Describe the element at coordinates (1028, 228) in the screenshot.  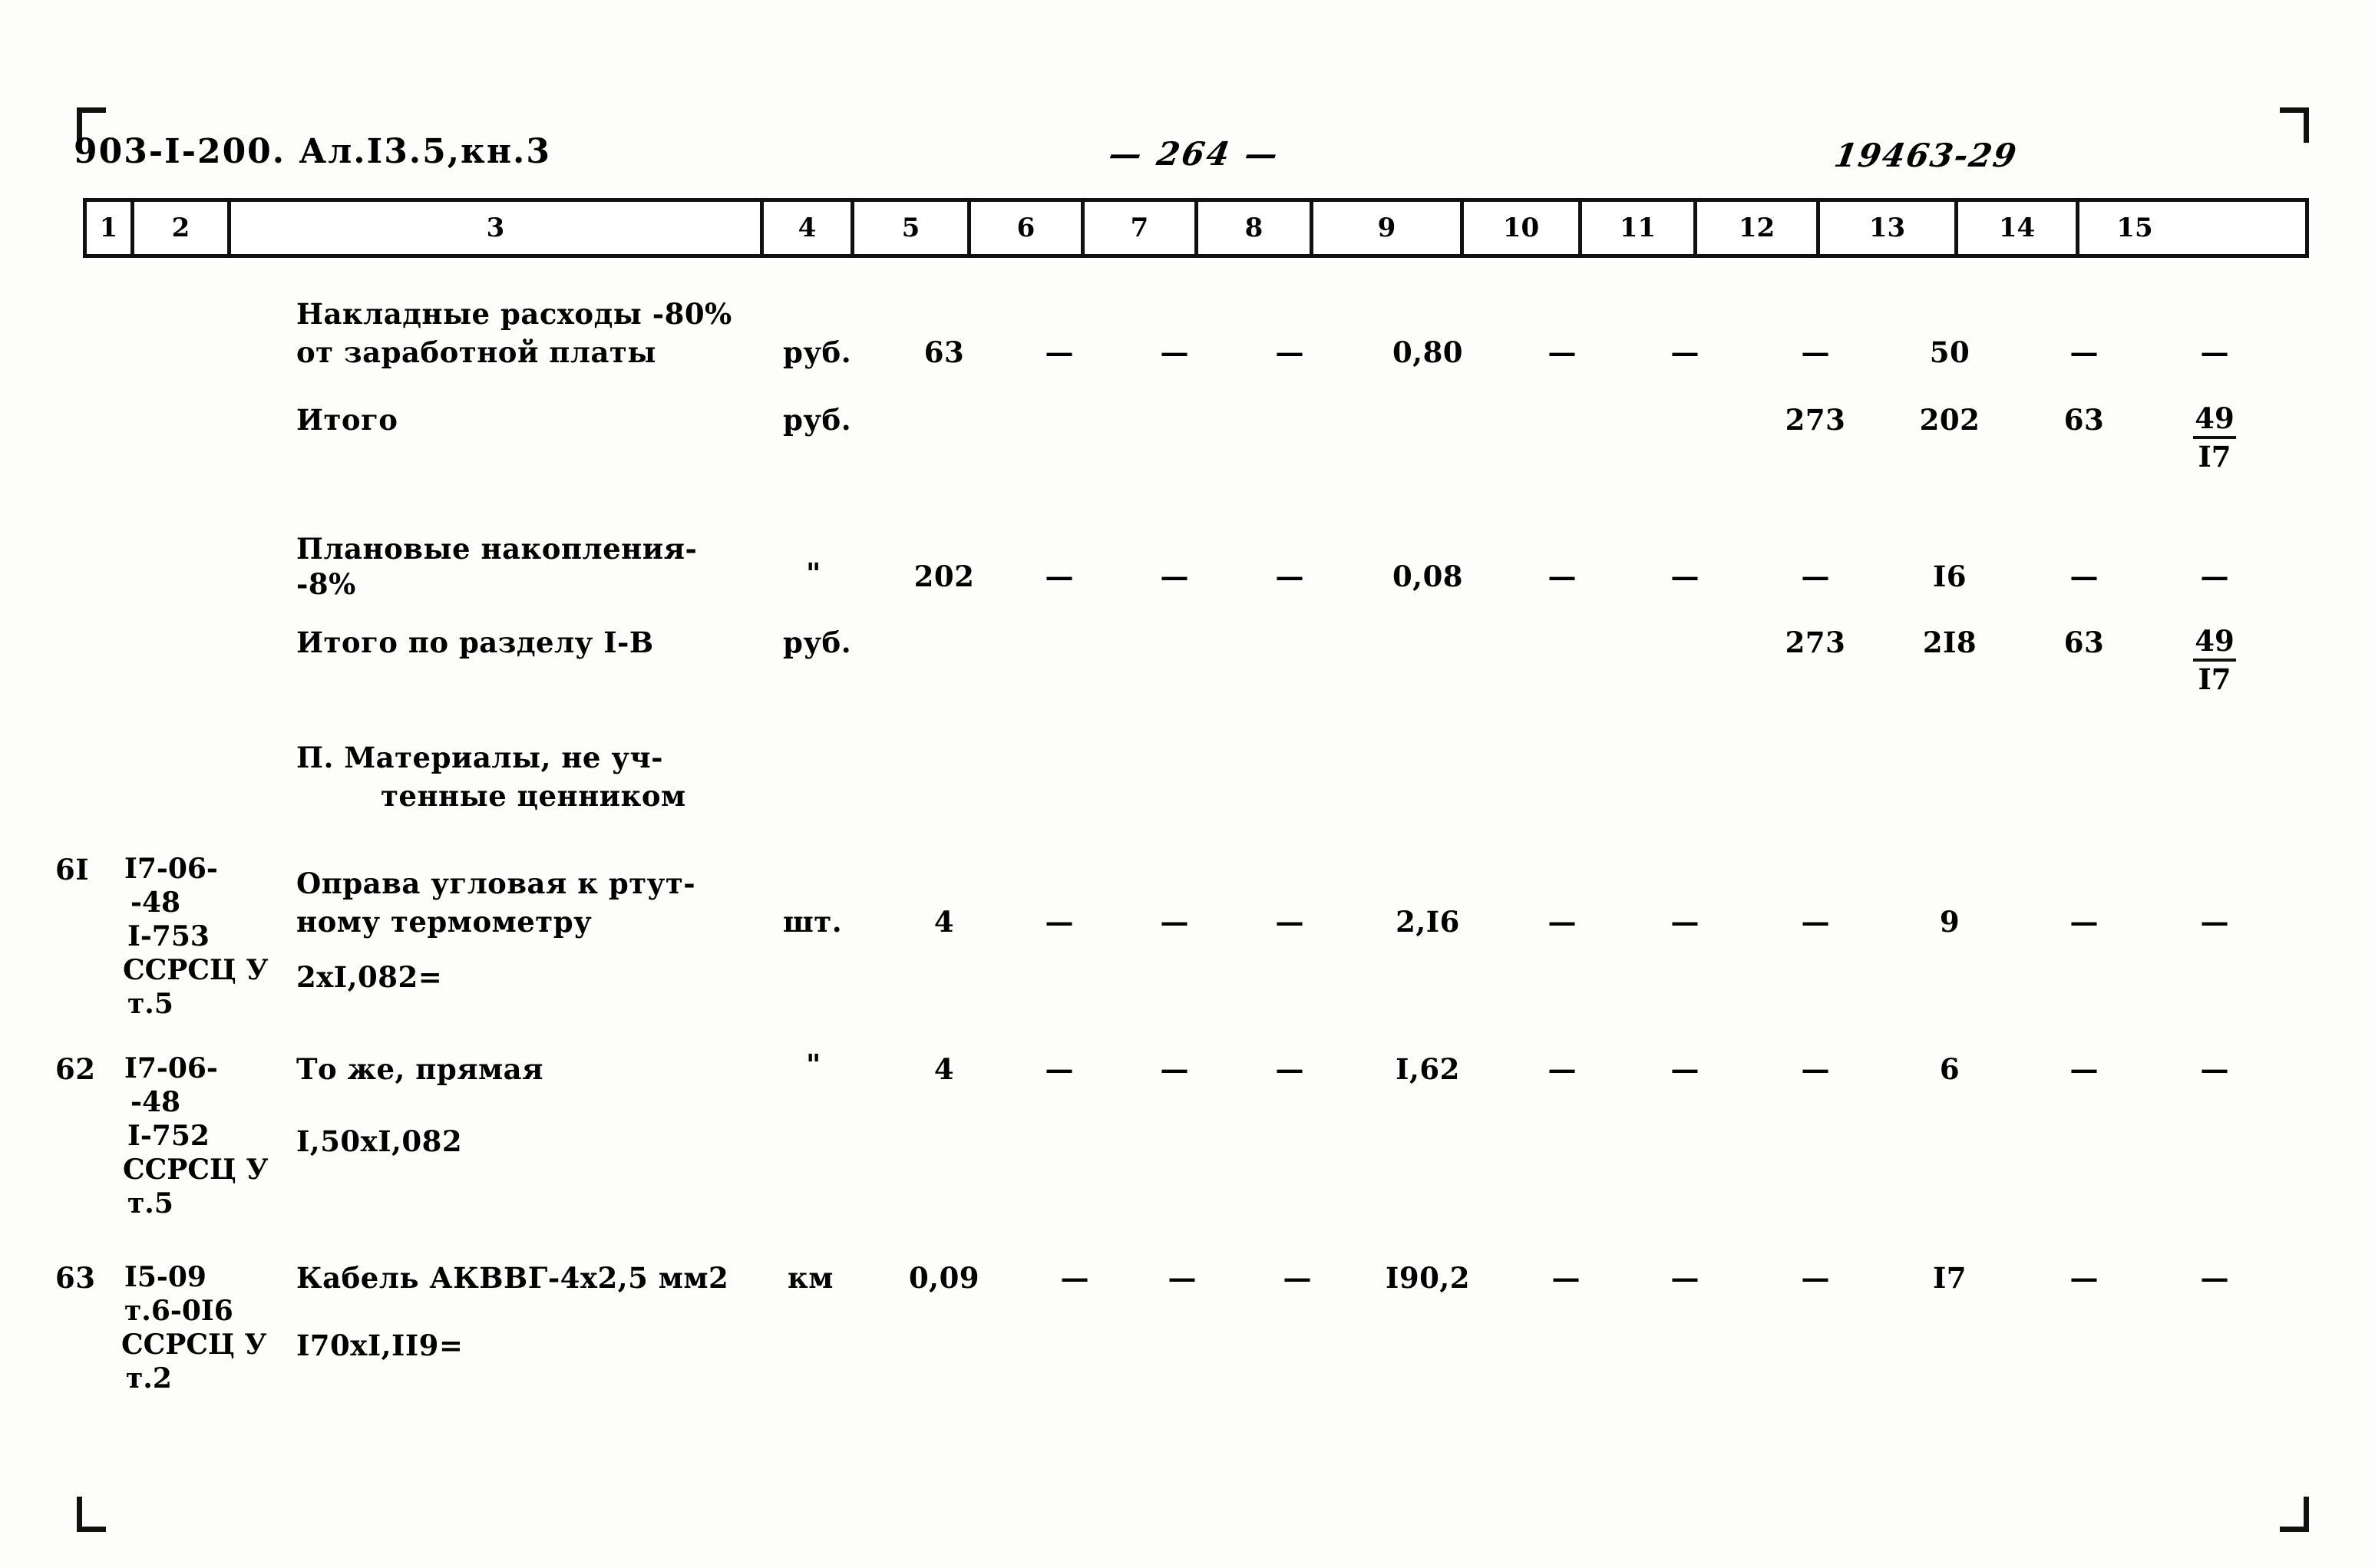
I see `column-header-6: 6` at that location.